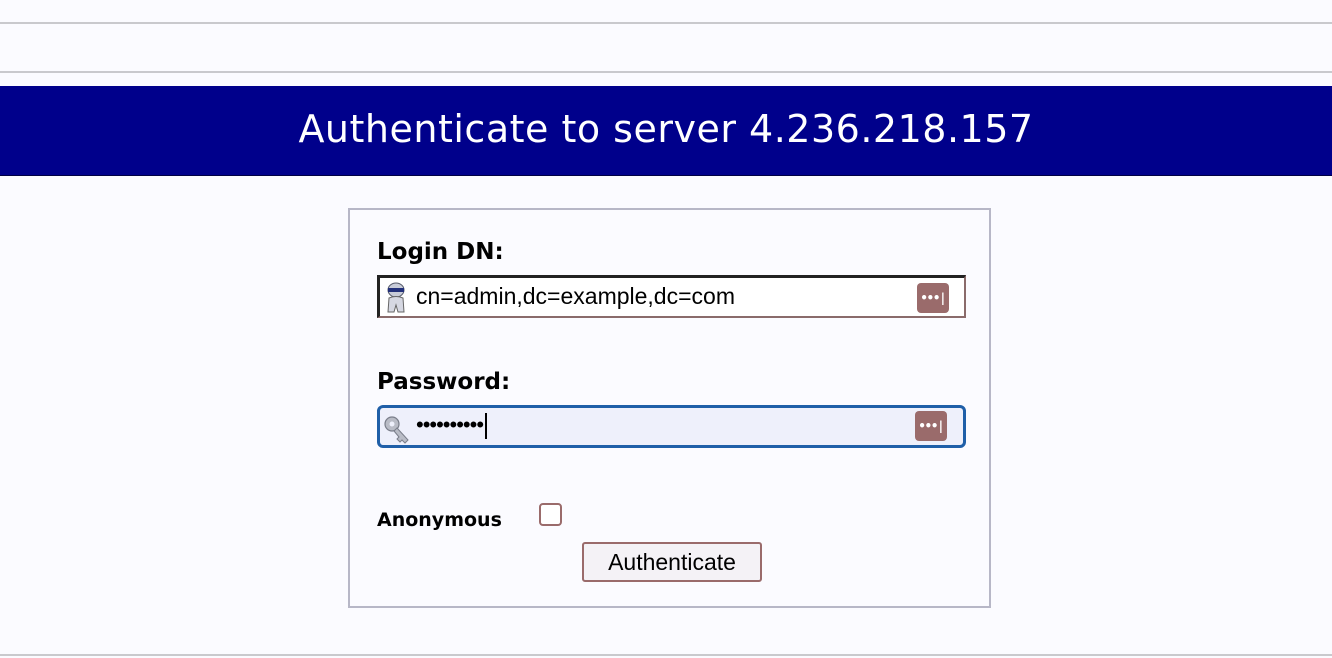 This screenshot has width=1332, height=658. What do you see at coordinates (396, 430) in the screenshot?
I see `key-icon` at bounding box center [396, 430].